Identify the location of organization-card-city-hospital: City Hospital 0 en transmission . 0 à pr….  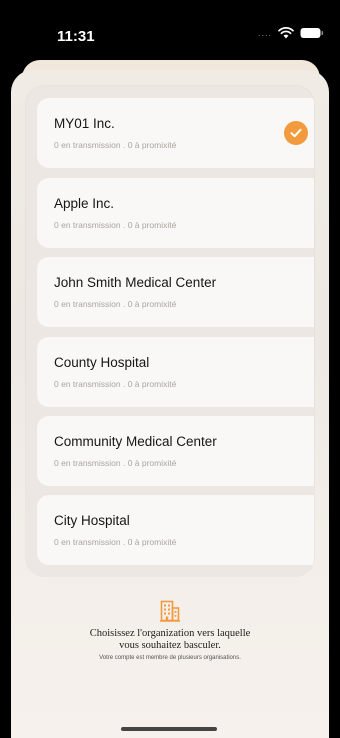
(175, 530).